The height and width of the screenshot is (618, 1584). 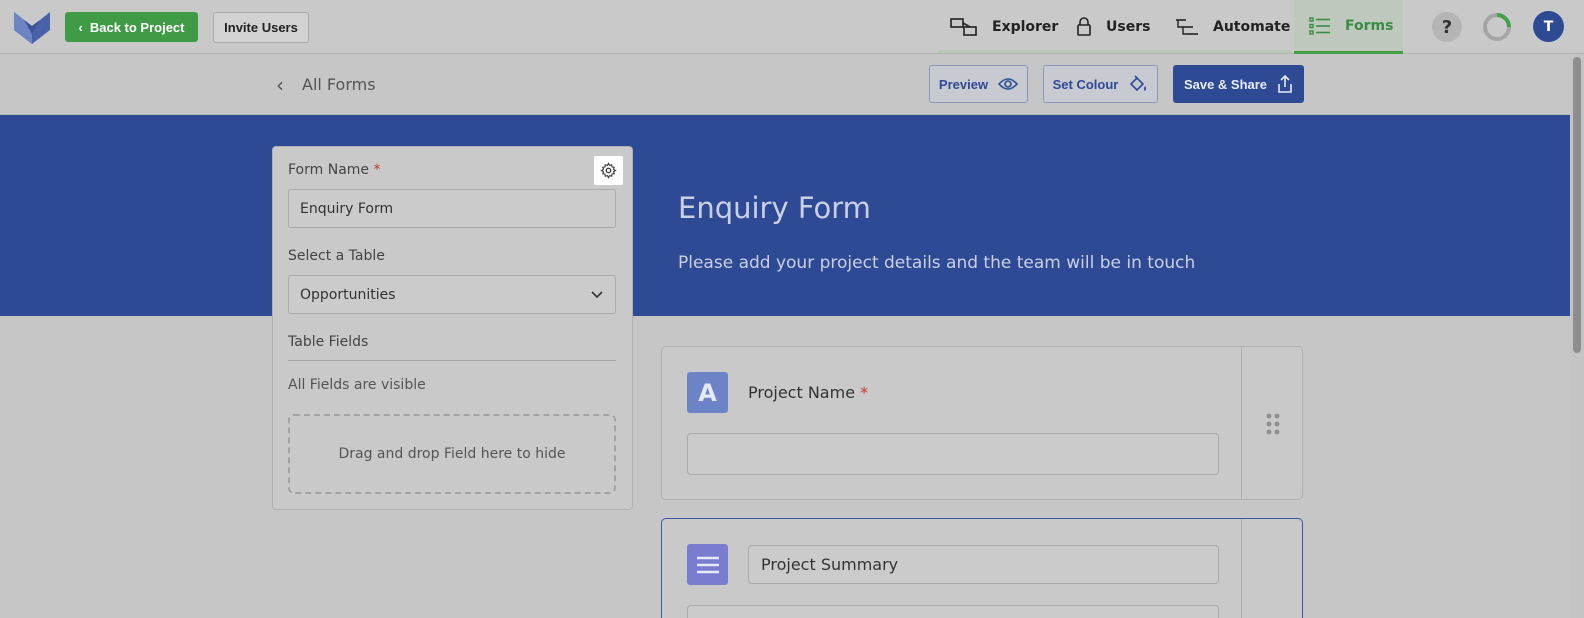 What do you see at coordinates (1085, 84) in the screenshot?
I see `set-colour-label: Set Colour` at bounding box center [1085, 84].